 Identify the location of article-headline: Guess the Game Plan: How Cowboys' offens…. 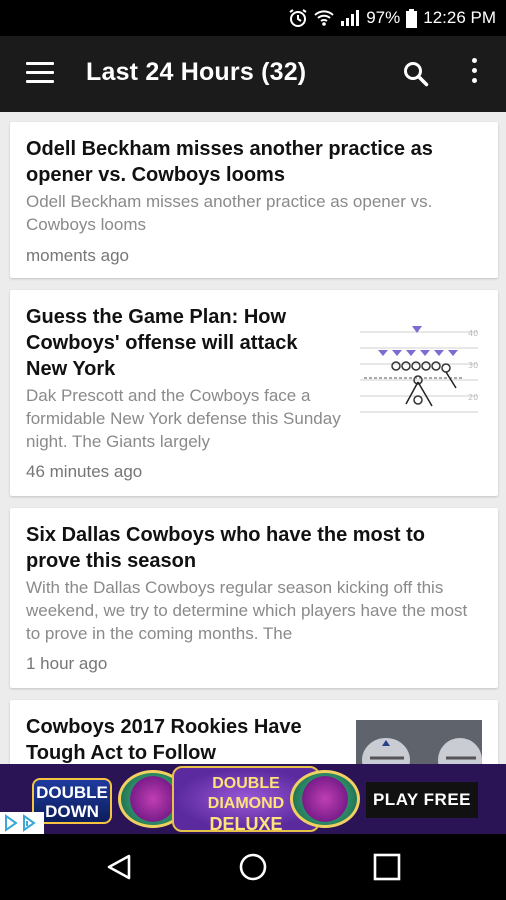
(162, 343).